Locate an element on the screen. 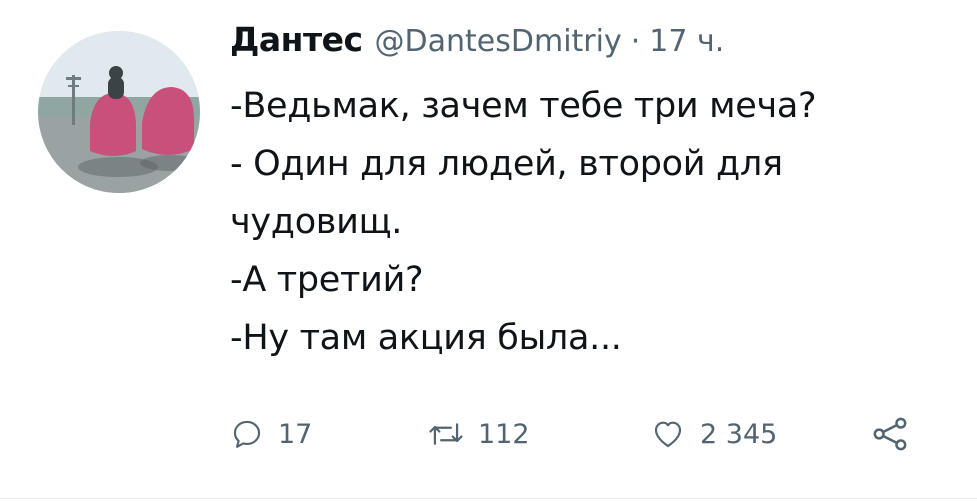  retweet-icon is located at coordinates (446, 434).